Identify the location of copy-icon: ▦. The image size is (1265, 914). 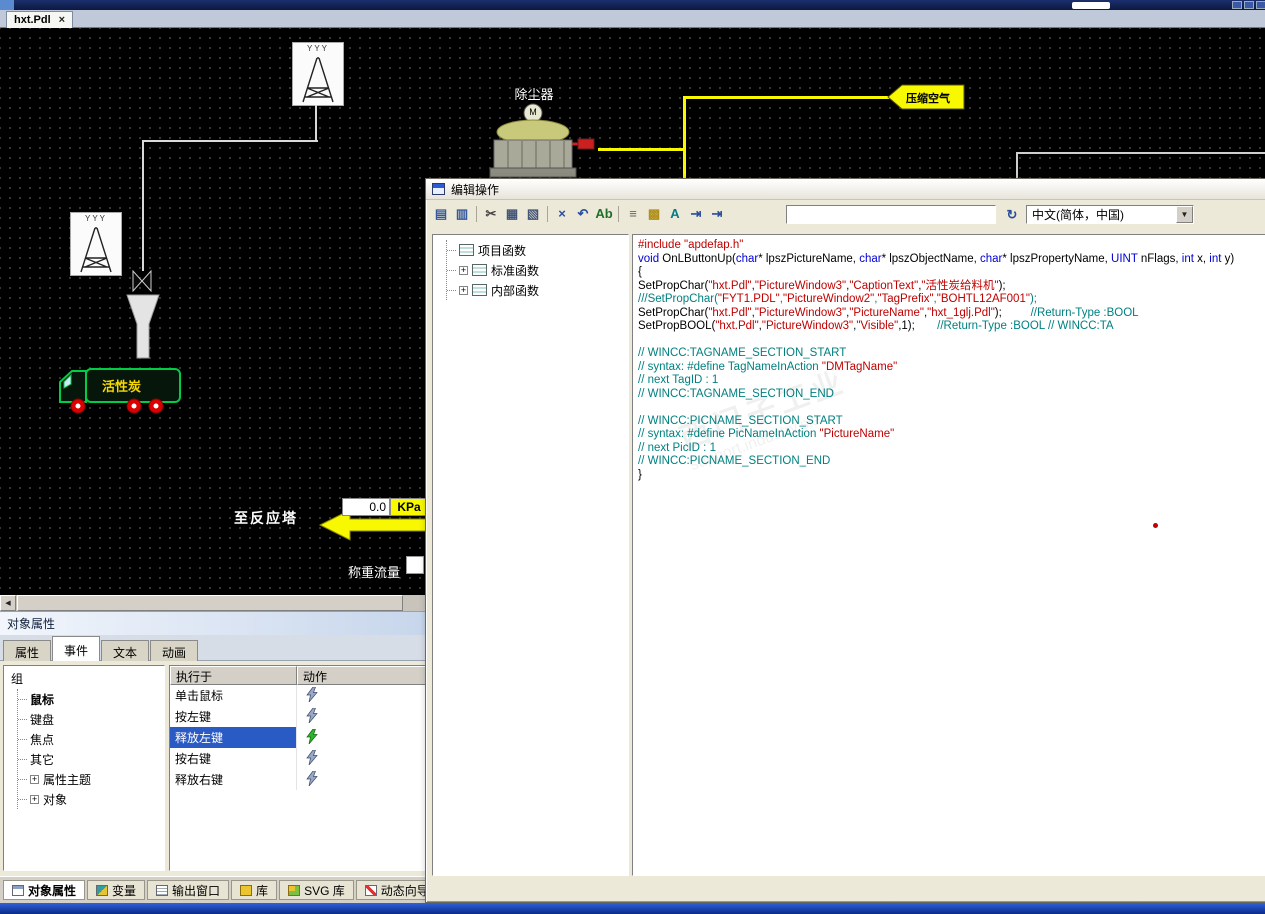
(512, 213).